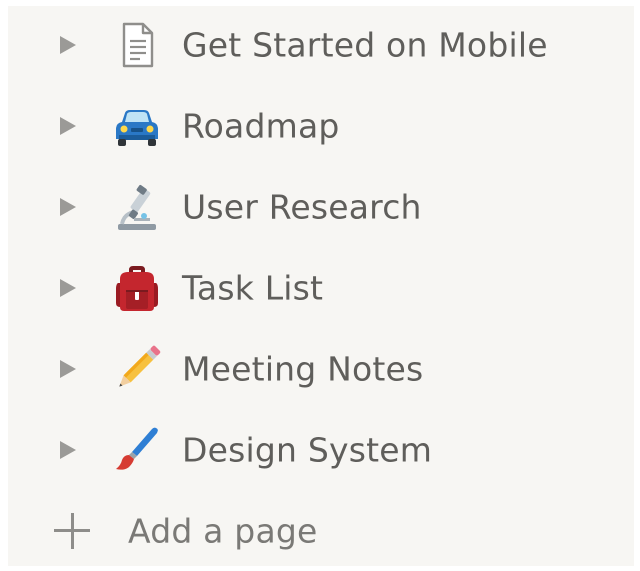  I want to click on sidebar-item-user-research: User Research, so click(321, 207).